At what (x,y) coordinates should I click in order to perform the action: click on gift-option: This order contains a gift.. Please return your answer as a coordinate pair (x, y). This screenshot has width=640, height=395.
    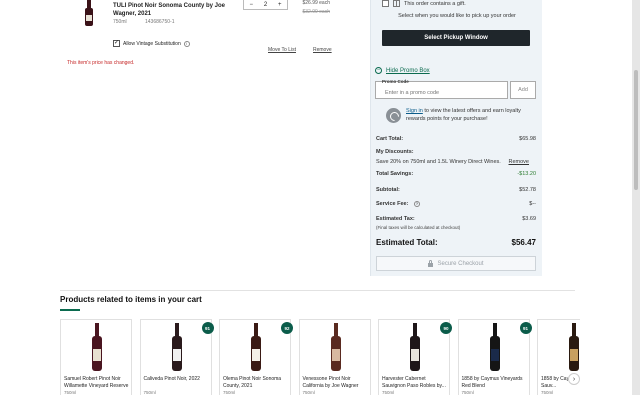
    Looking at the image, I should click on (424, 3).